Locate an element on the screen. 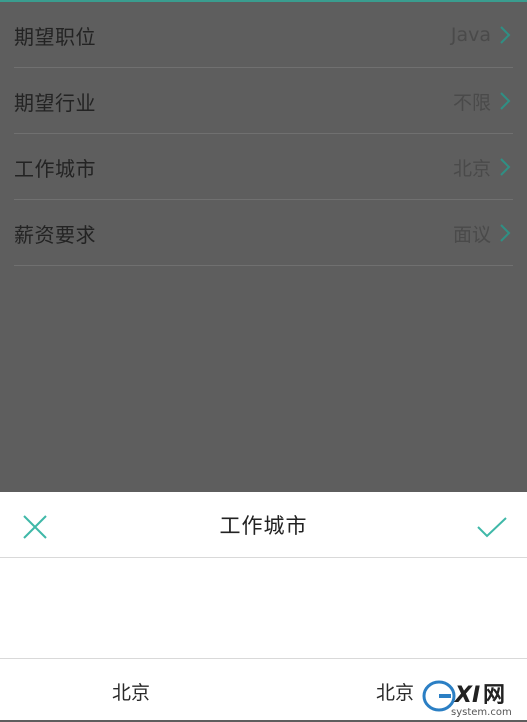  sheet-title: 工作城市 is located at coordinates (263, 525).